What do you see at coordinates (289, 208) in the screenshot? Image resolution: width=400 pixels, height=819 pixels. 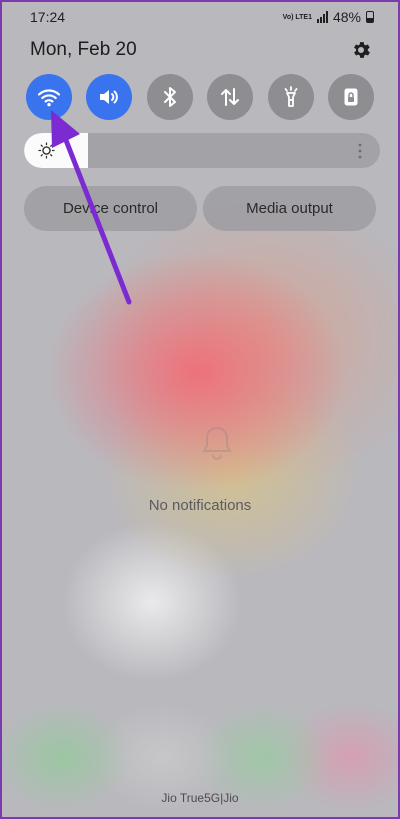 I see `media-output-button: Media output` at bounding box center [289, 208].